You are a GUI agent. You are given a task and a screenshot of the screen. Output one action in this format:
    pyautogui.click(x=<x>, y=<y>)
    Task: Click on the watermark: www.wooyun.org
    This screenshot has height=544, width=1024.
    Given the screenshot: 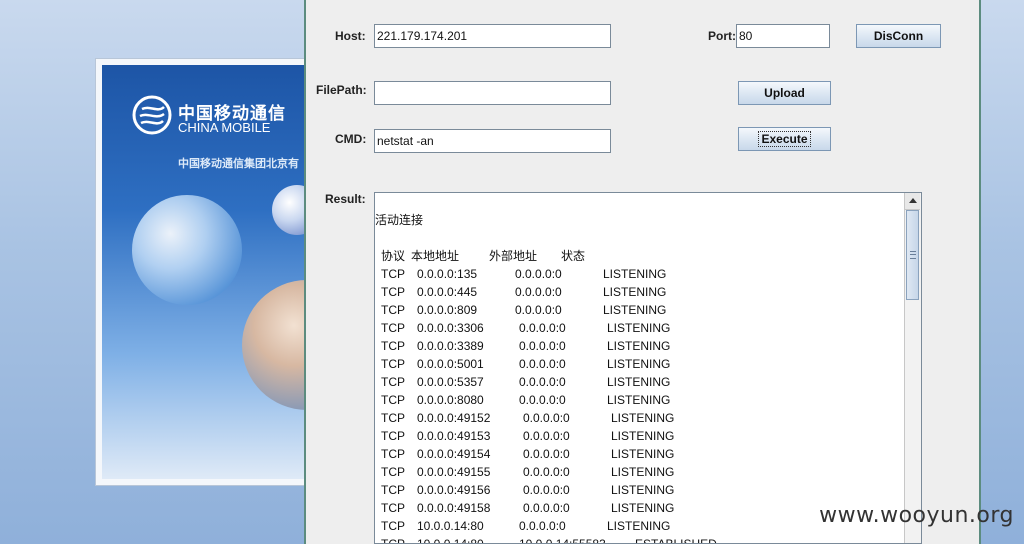 What is the action you would take?
    pyautogui.click(x=916, y=515)
    